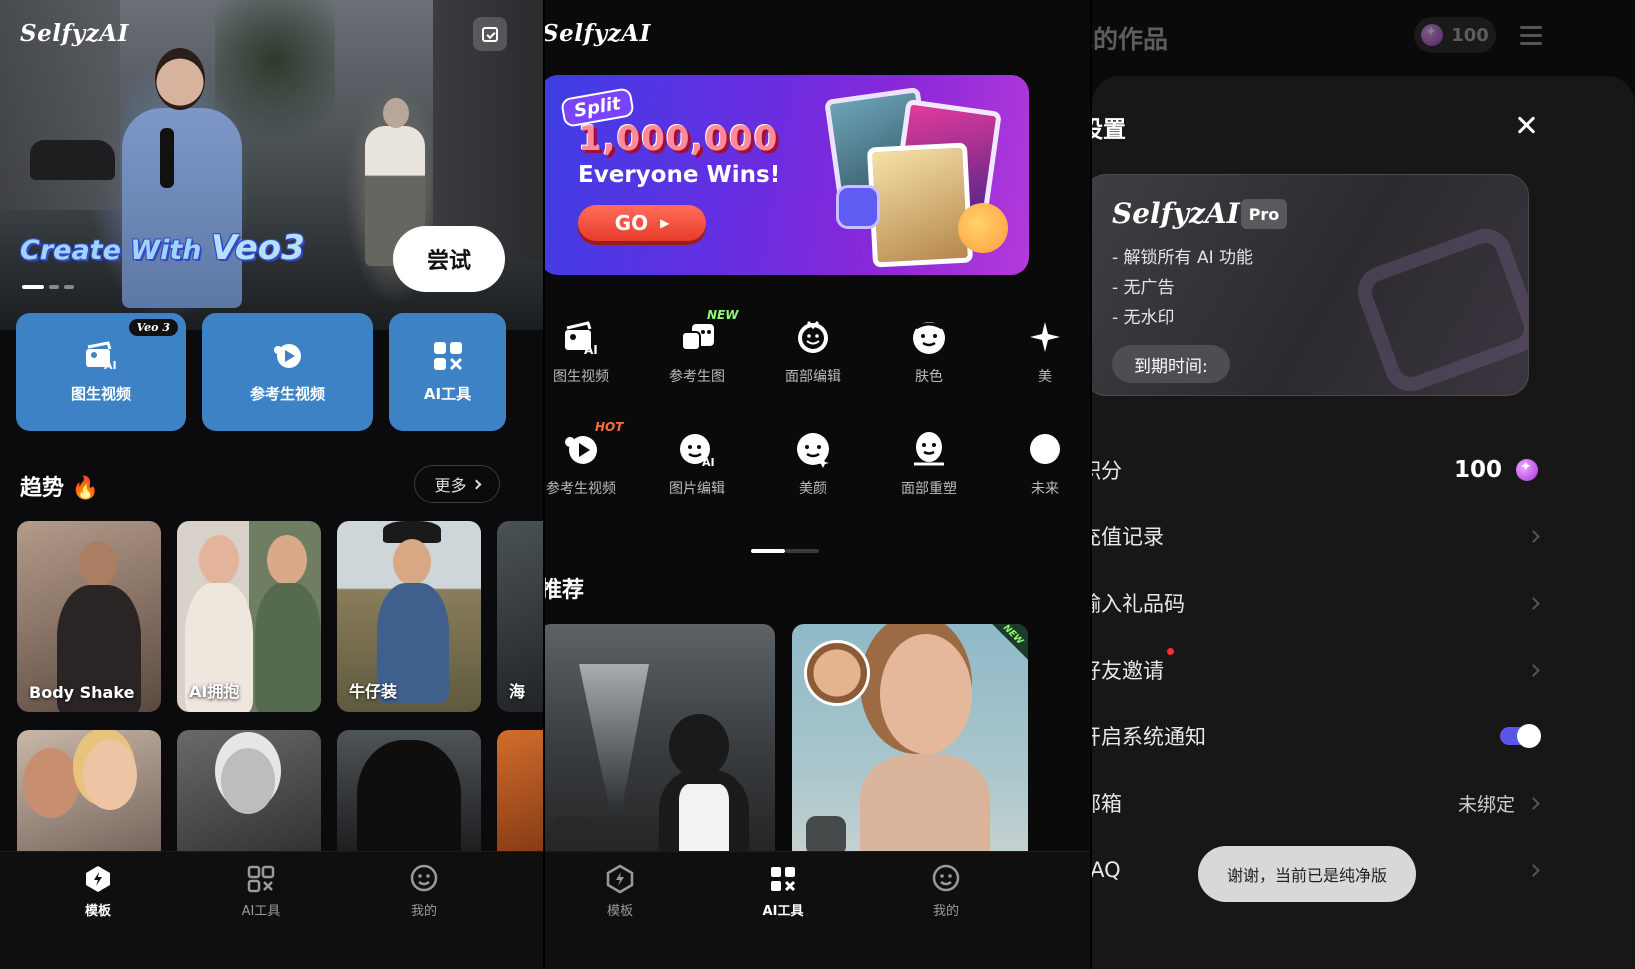 This screenshot has width=1635, height=969. What do you see at coordinates (457, 484) in the screenshot?
I see `more-button: 更多` at bounding box center [457, 484].